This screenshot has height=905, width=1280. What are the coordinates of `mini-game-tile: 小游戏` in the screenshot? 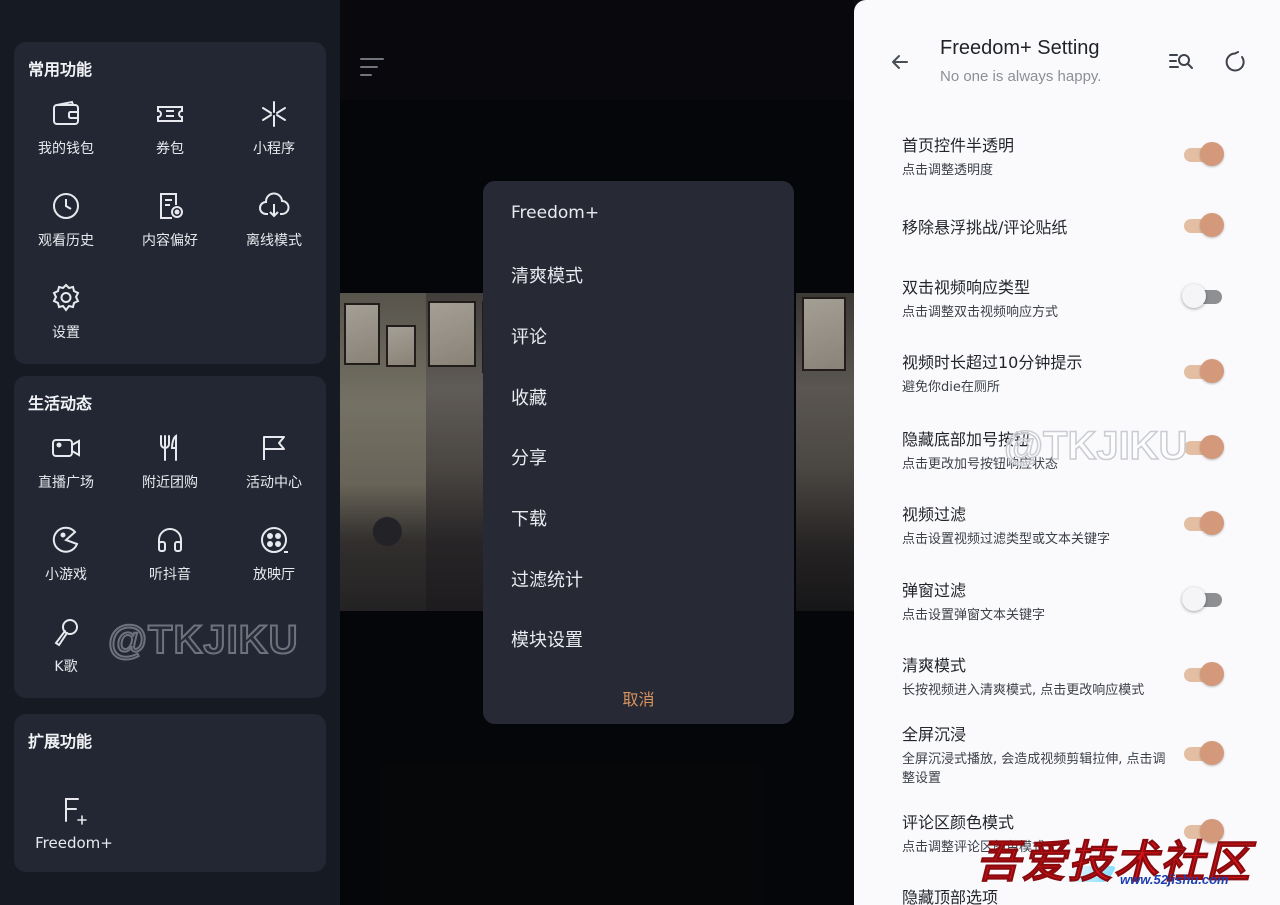 It's located at (66, 564).